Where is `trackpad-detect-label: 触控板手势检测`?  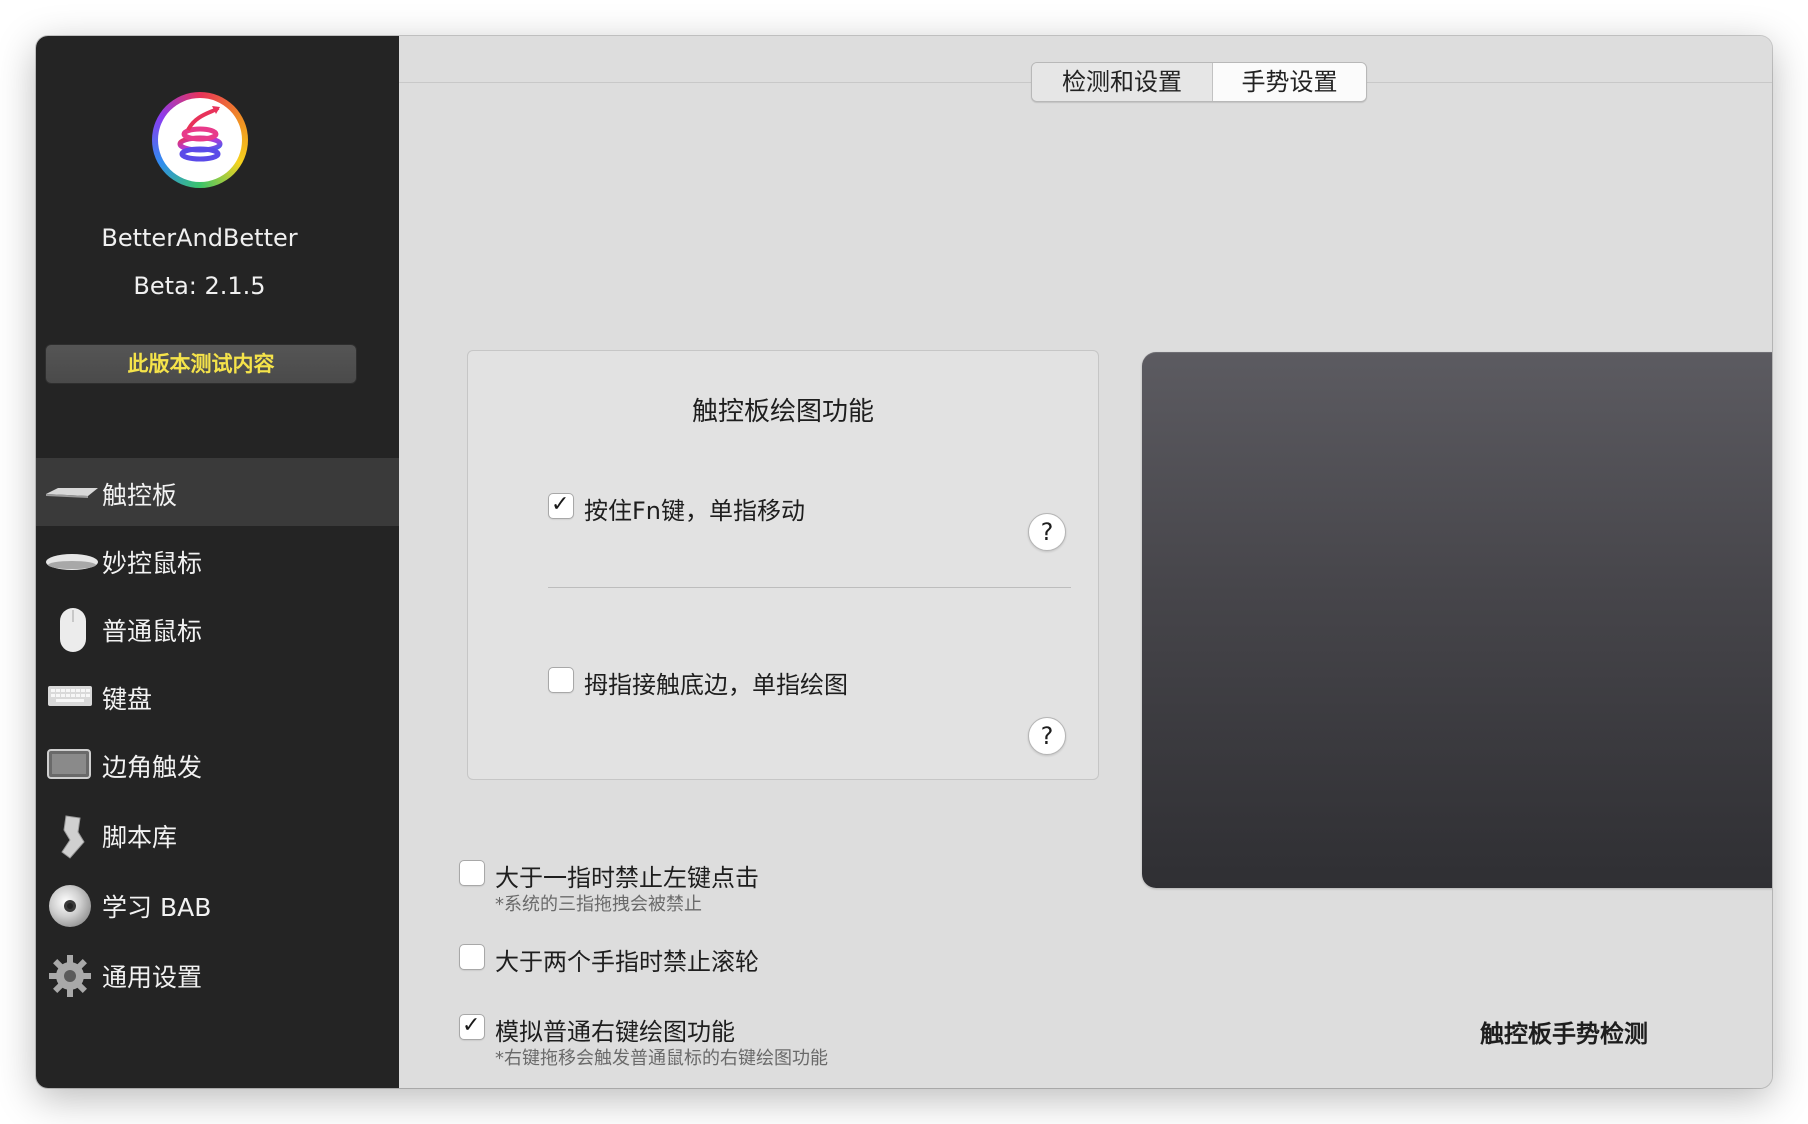 trackpad-detect-label: 触控板手势检测 is located at coordinates (1564, 1034).